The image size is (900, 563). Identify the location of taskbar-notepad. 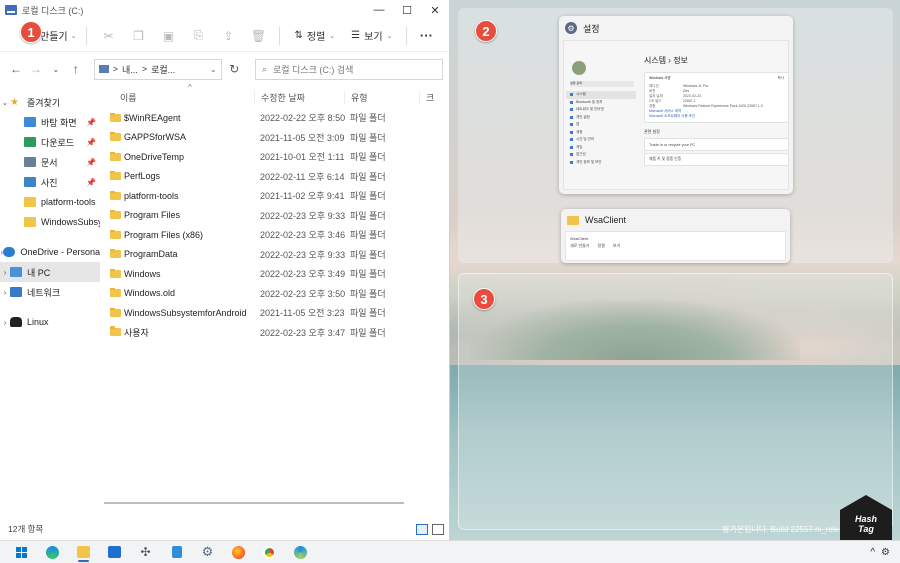
(176, 552).